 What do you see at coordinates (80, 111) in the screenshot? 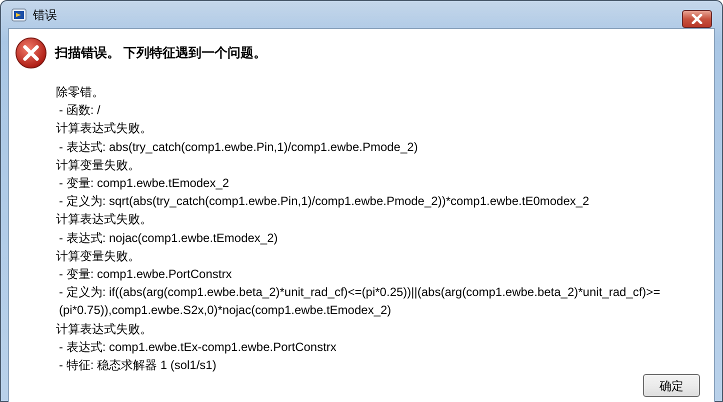
I see `detail-line: - 函数: /` at bounding box center [80, 111].